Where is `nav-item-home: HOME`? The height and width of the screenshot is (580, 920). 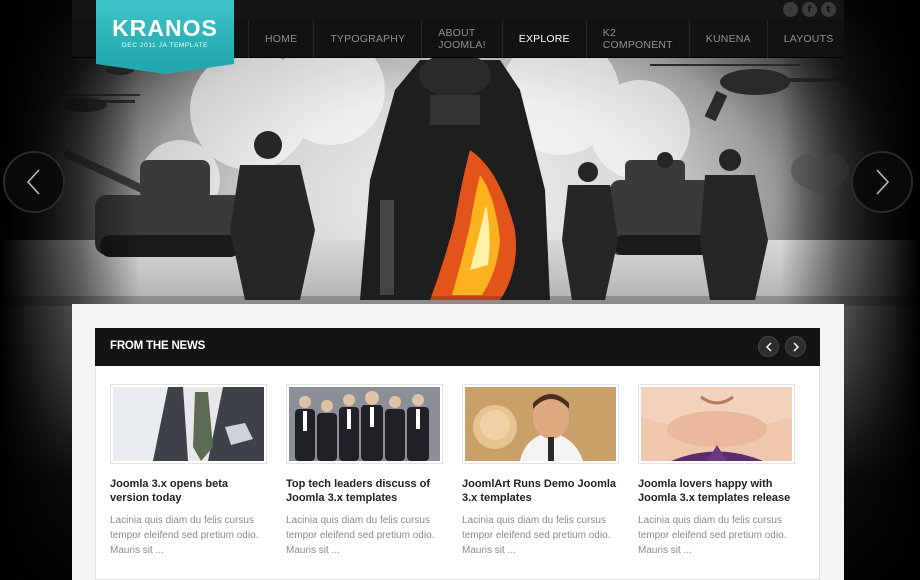
nav-item-home: HOME is located at coordinates (280, 39).